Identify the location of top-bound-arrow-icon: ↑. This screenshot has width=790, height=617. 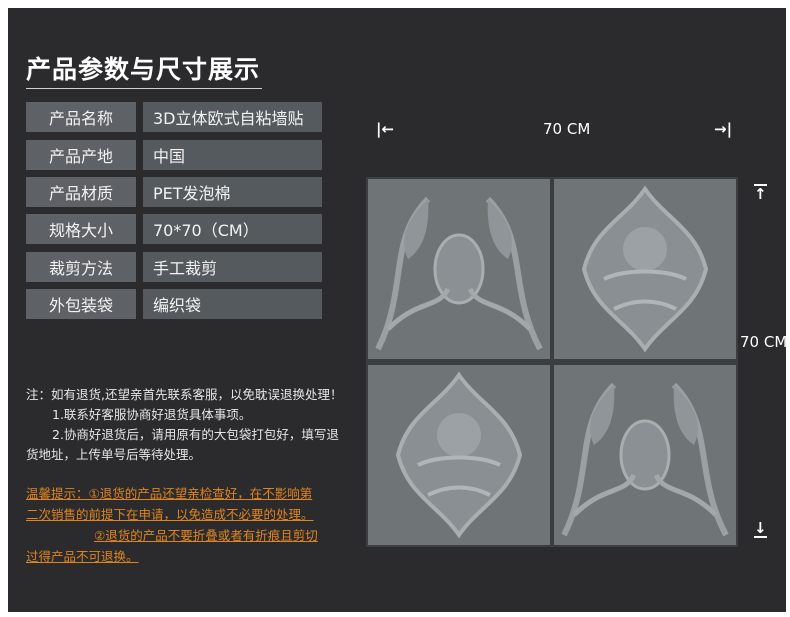
(760, 193).